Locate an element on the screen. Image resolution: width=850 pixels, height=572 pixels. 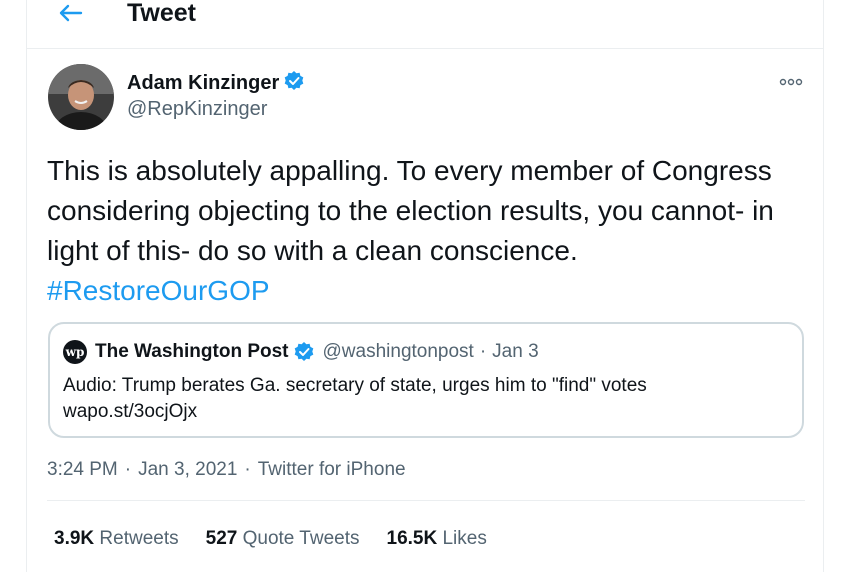
quote-tweets-count: 527 is located at coordinates (221, 538).